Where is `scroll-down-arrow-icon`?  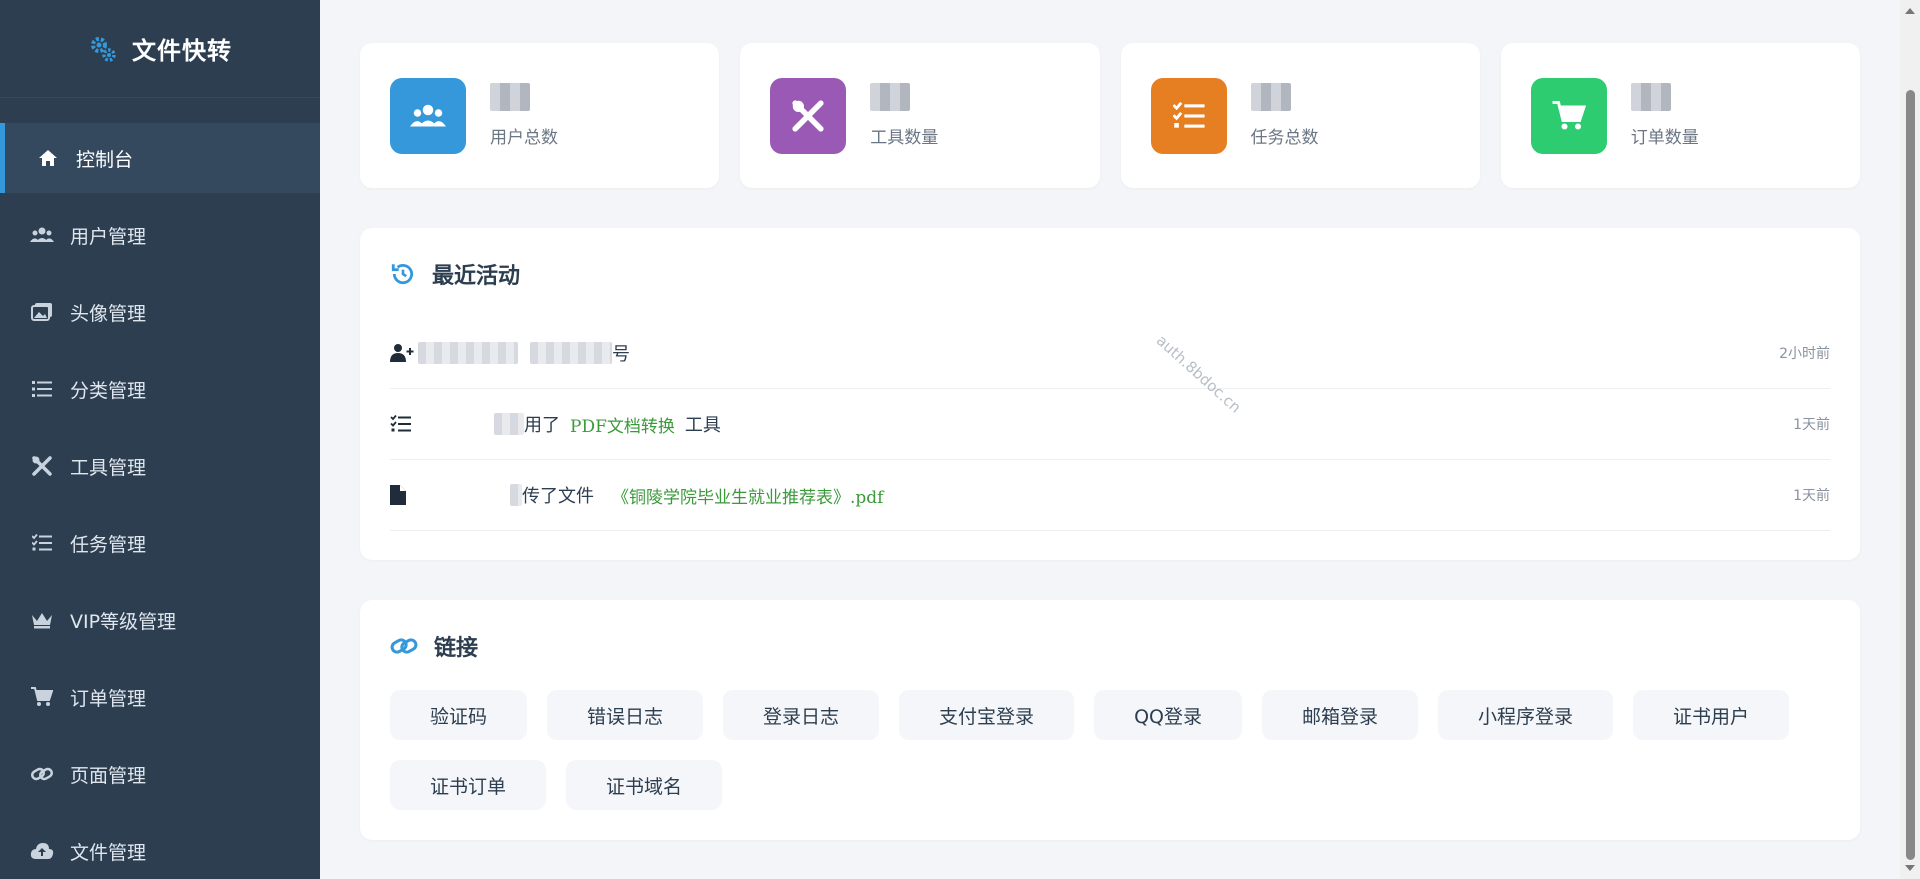
scroll-down-arrow-icon is located at coordinates (1910, 868).